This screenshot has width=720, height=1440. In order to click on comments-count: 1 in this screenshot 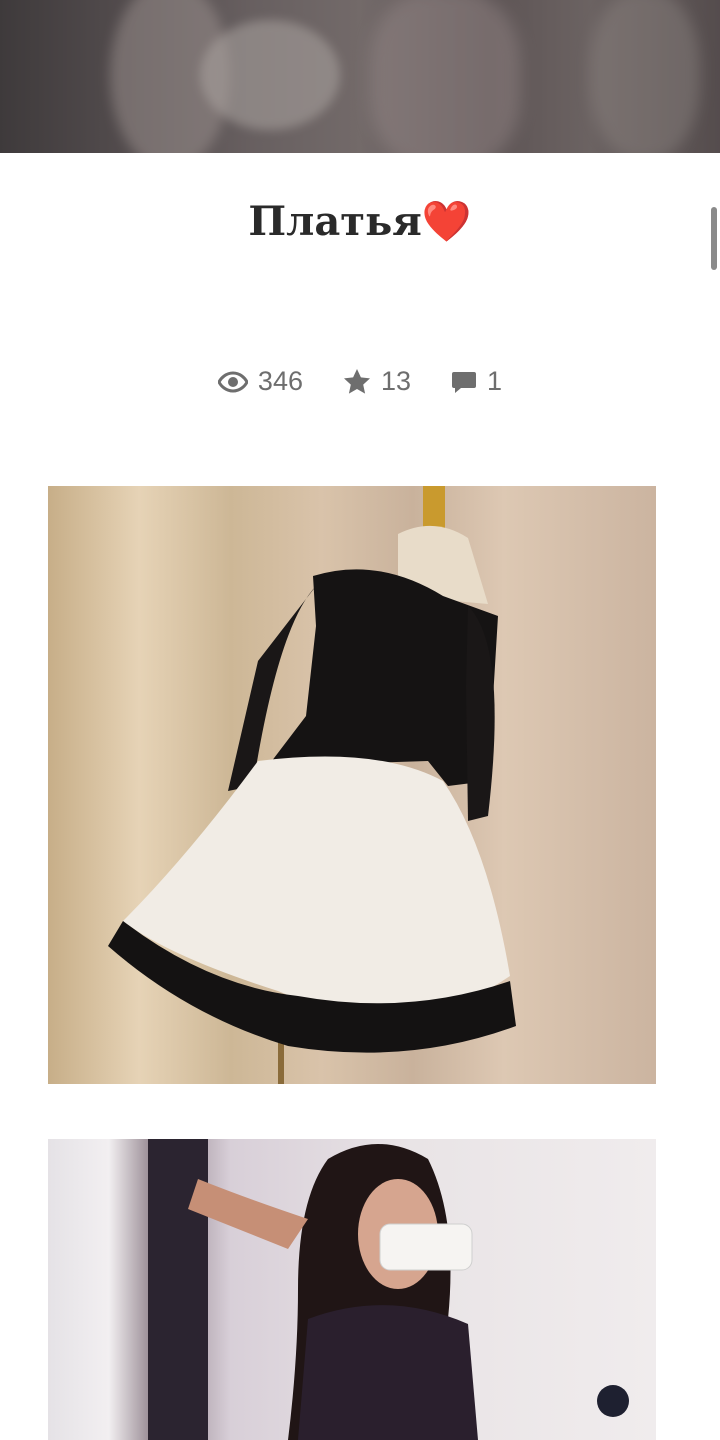, I will do `click(495, 381)`.